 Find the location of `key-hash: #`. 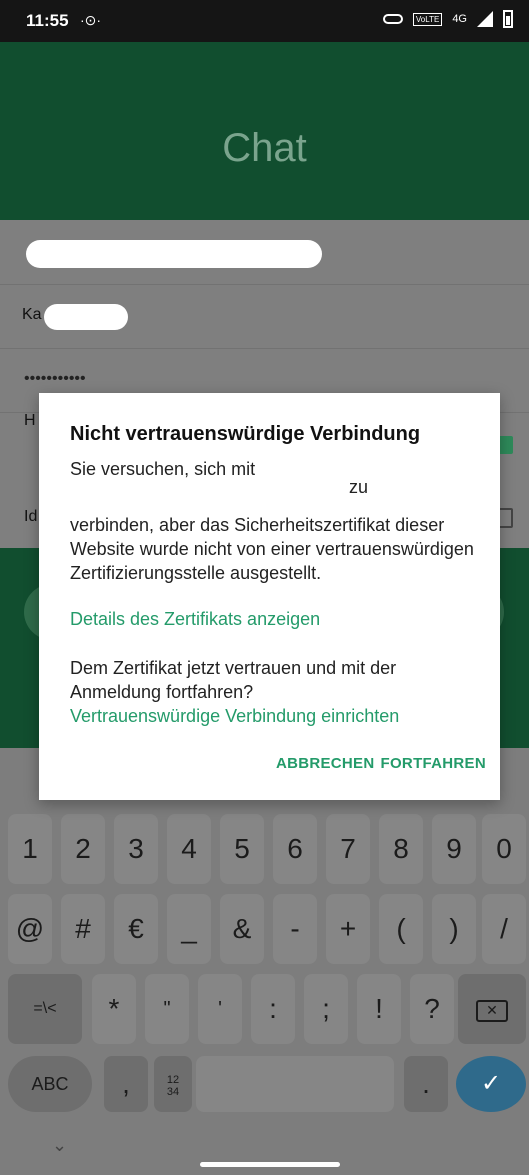

key-hash: # is located at coordinates (83, 929).